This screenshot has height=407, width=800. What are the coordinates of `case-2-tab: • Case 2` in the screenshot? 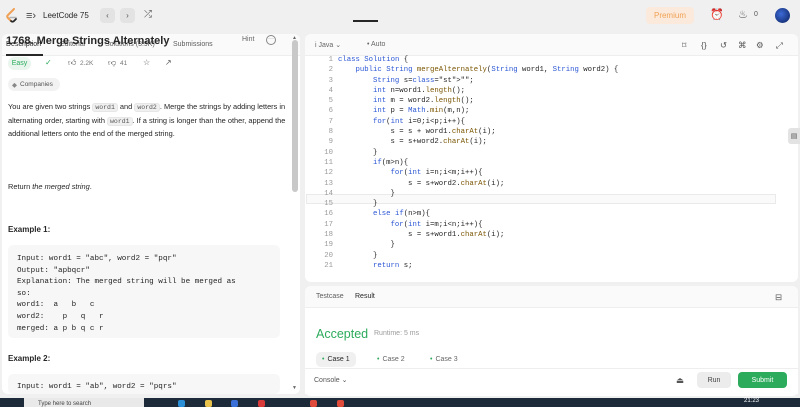 It's located at (391, 359).